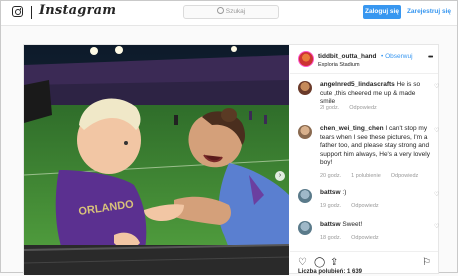  Describe the element at coordinates (77, 10) in the screenshot. I see `instagram-wordmark: Instagram` at that location.